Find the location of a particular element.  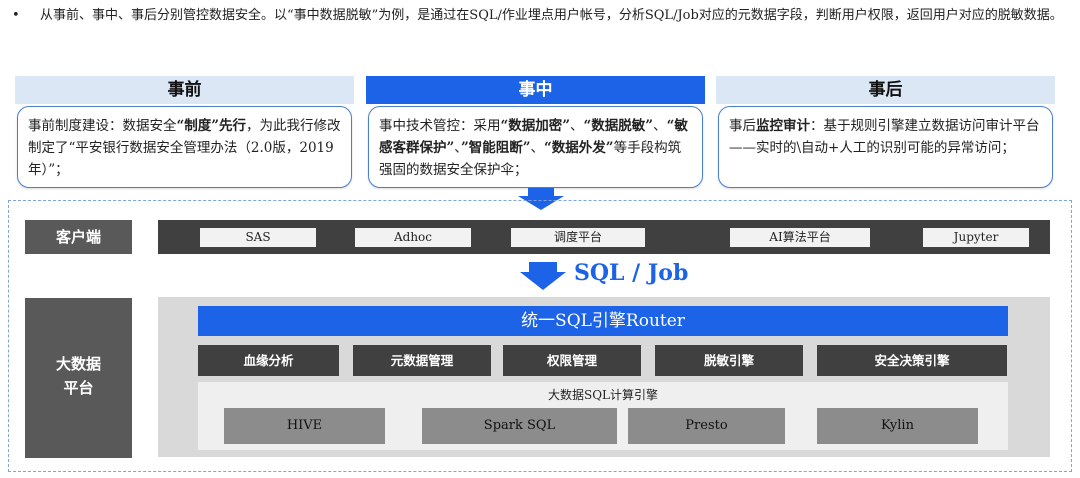

client-item-sas: SAS is located at coordinates (258, 237).